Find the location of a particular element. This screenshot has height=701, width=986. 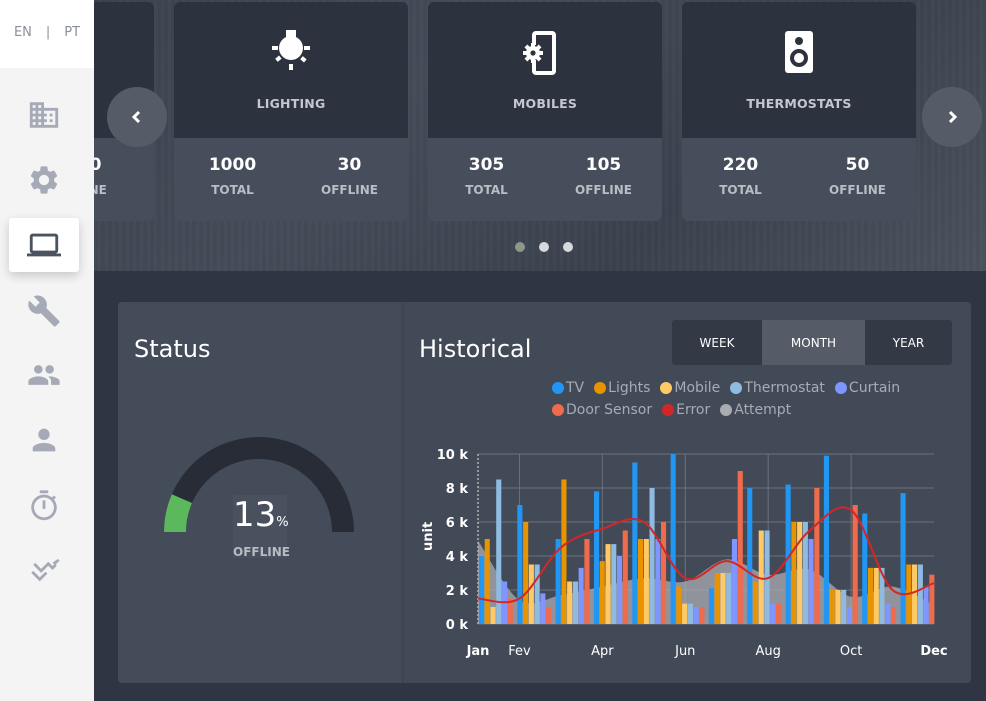

gauge-unit: % is located at coordinates (282, 522).